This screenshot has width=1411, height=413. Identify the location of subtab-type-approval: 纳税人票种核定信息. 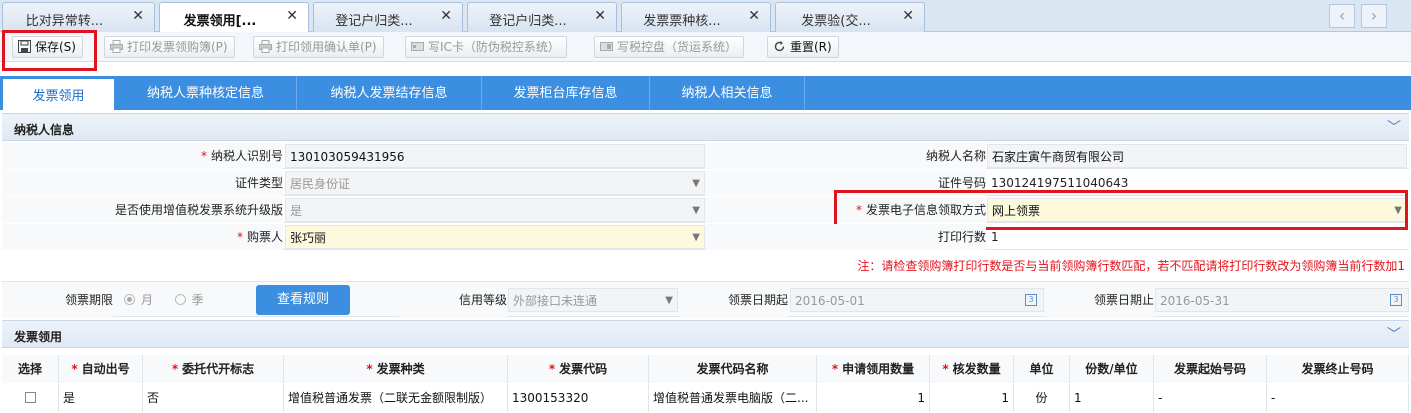
(206, 93).